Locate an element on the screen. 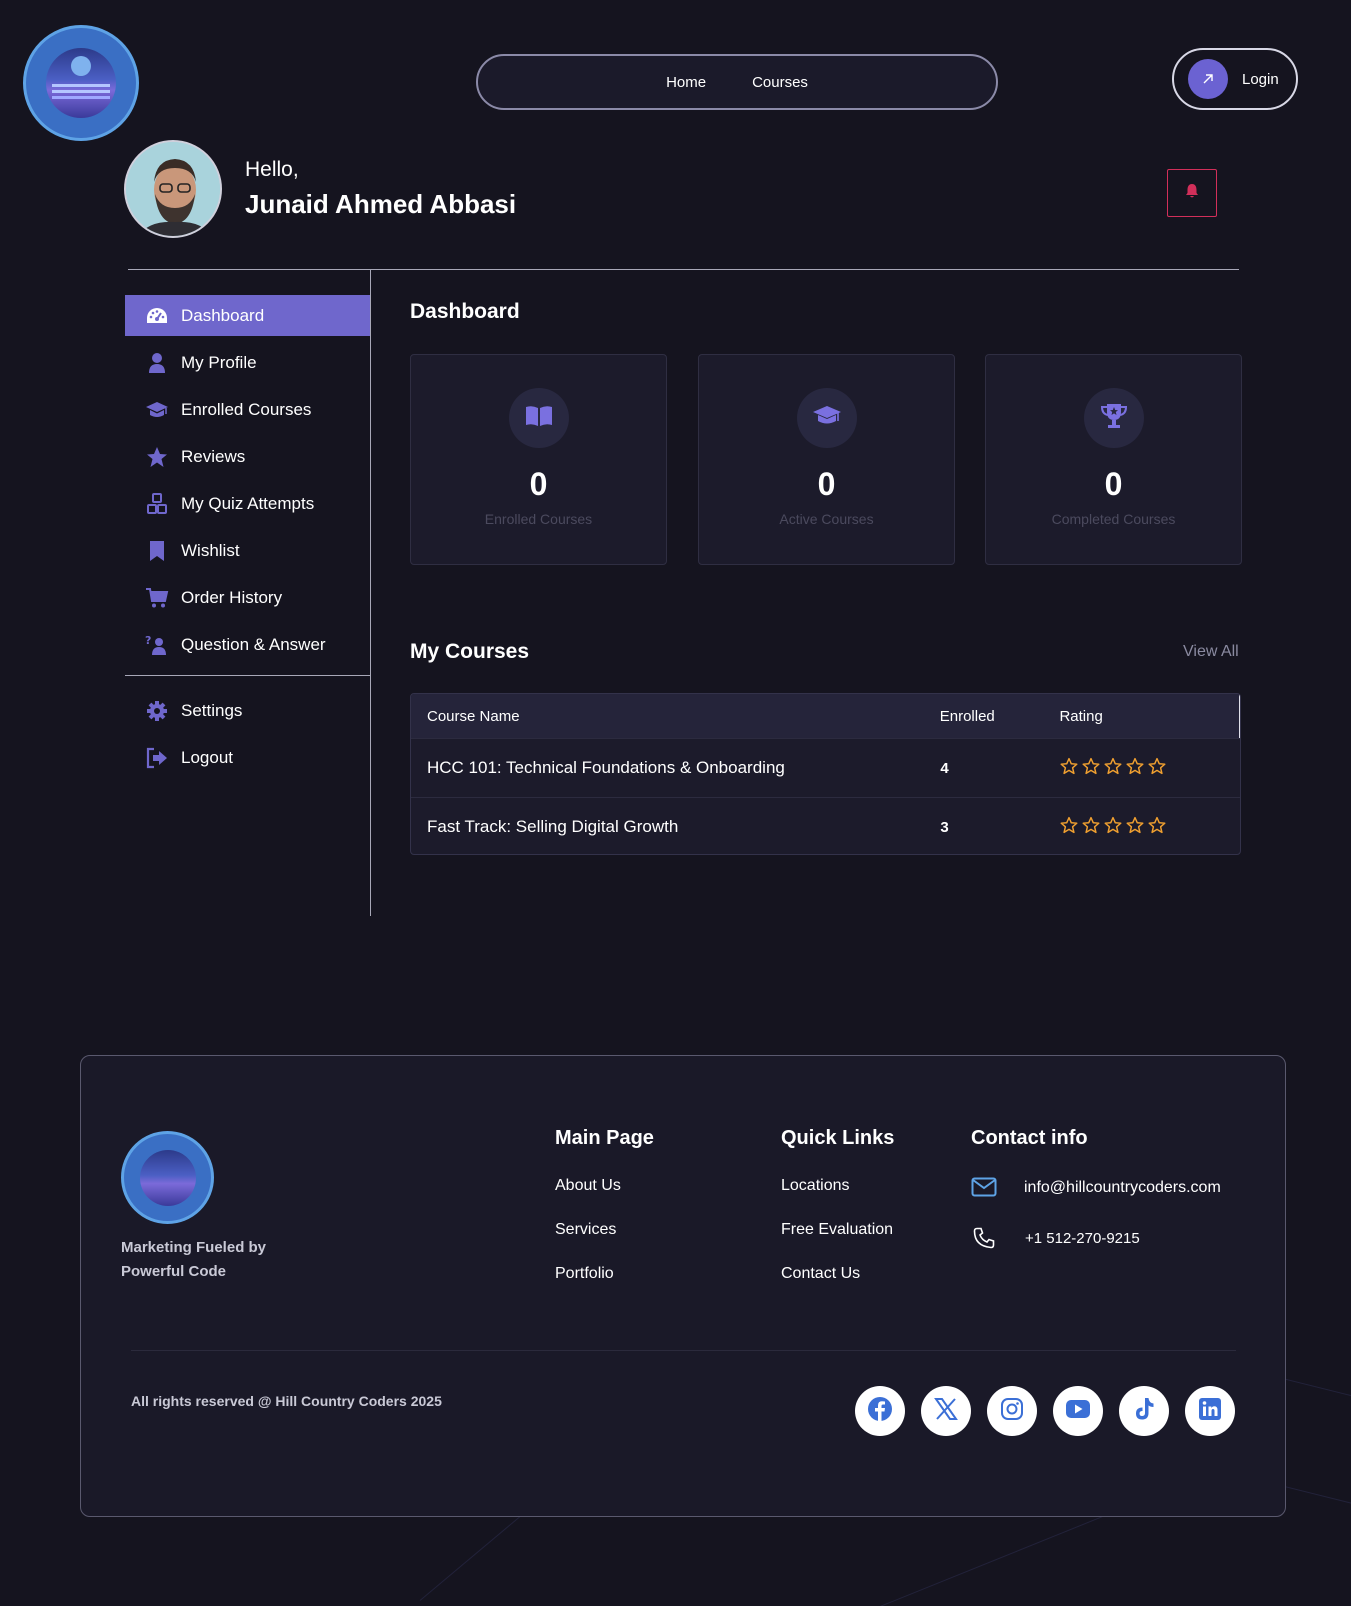  linkedin-icon is located at coordinates (1210, 1411).